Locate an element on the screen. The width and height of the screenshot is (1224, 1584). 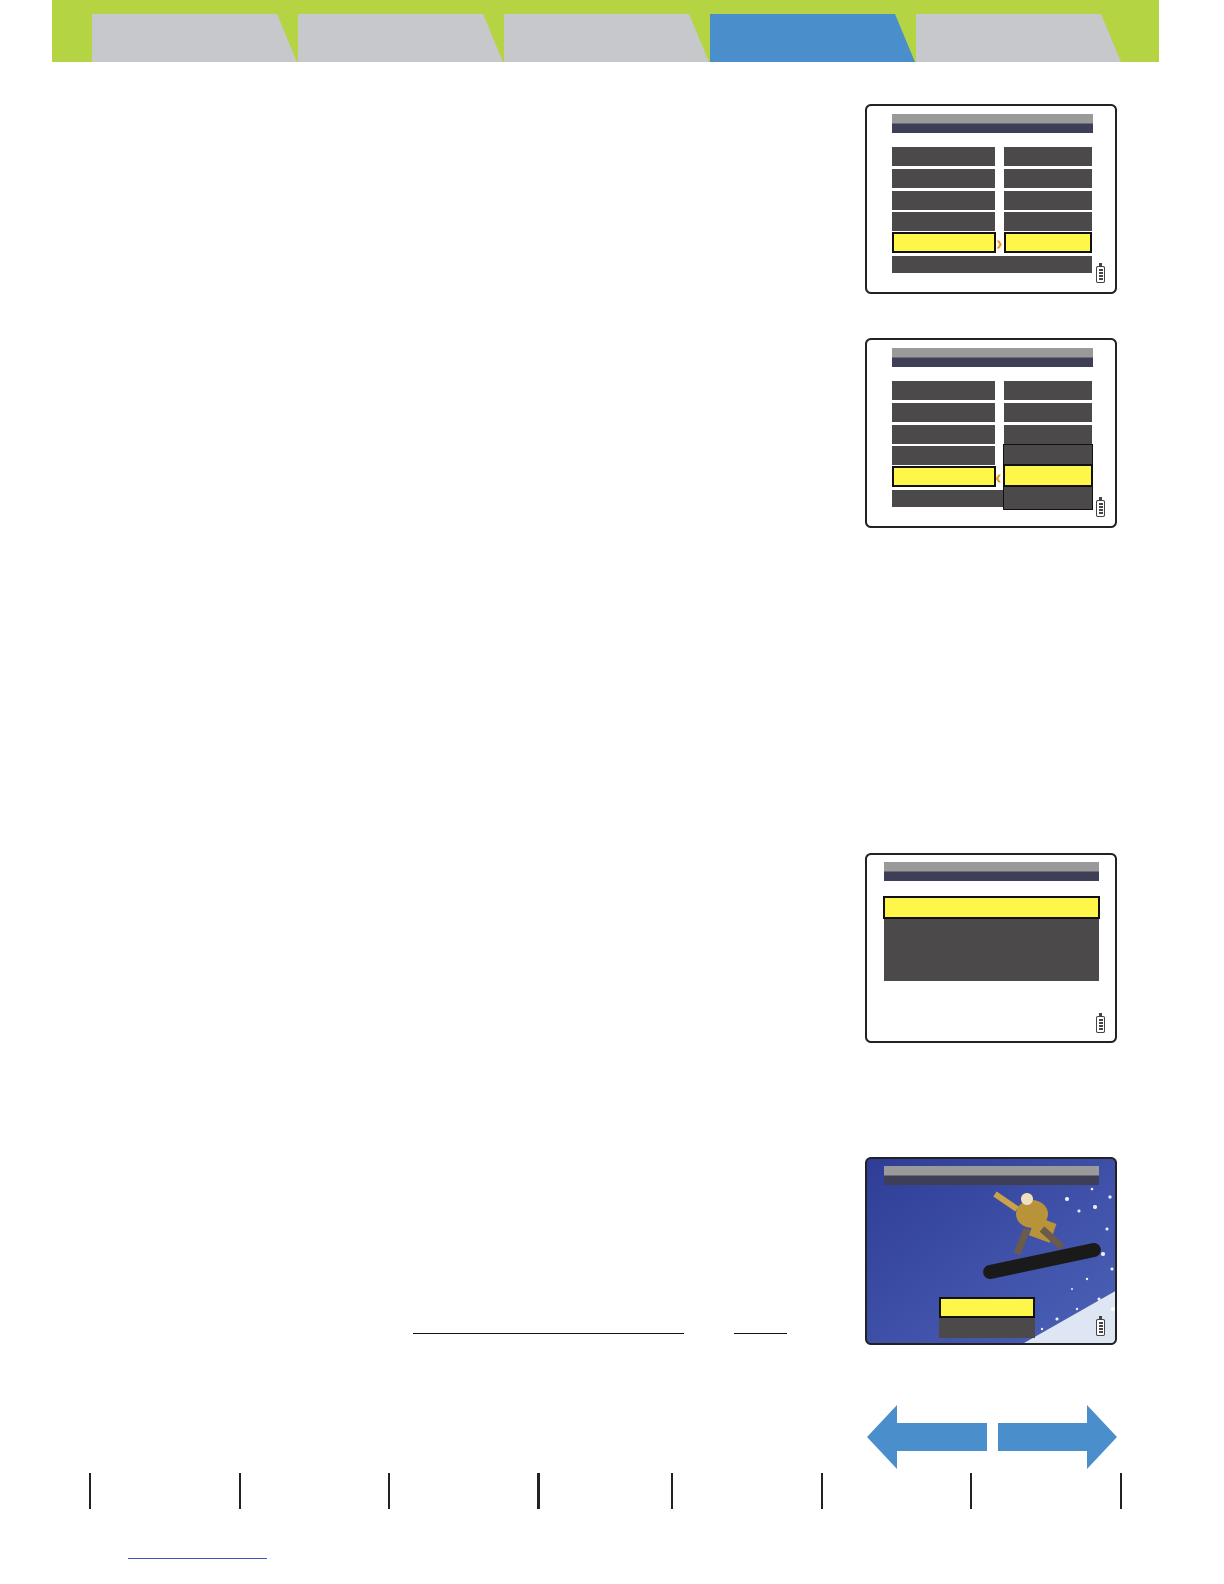
next-page-button is located at coordinates (1057, 1437).